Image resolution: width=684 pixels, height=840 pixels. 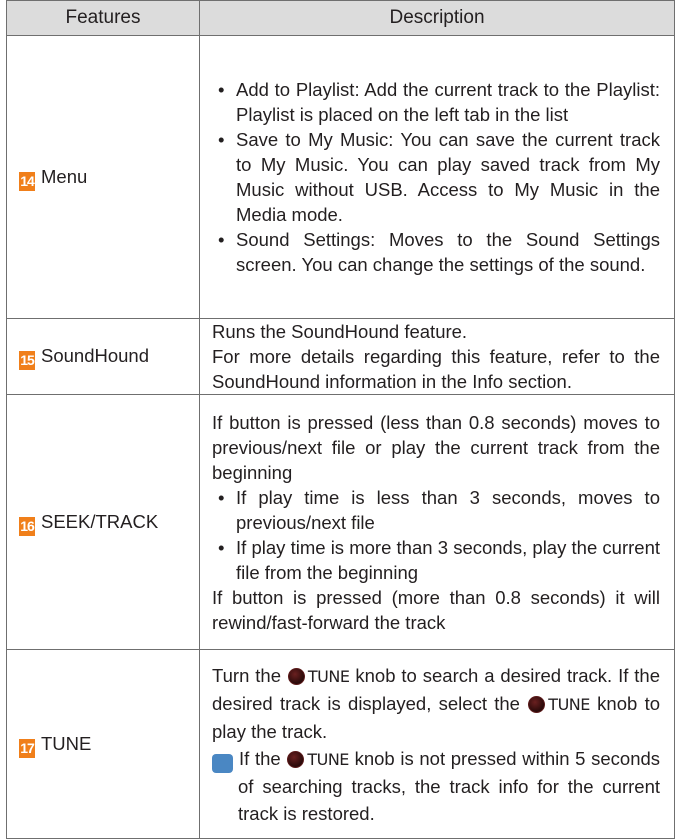 I want to click on header-features: Features, so click(x=103, y=18).